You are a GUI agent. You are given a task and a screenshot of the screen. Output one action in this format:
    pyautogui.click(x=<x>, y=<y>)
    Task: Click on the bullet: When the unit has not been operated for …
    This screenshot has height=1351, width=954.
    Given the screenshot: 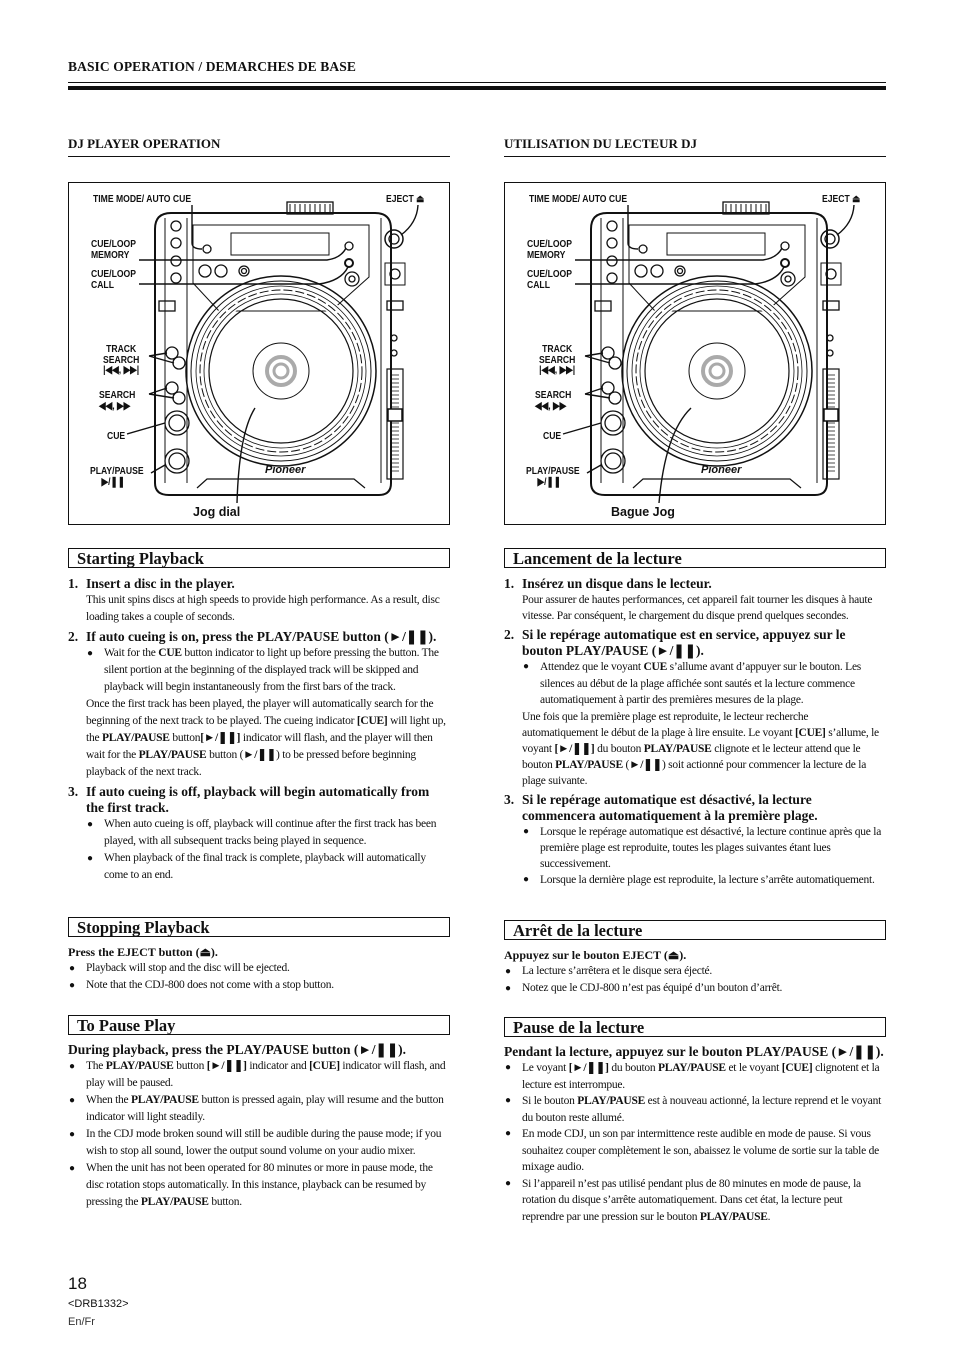 What is the action you would take?
    pyautogui.click(x=259, y=1185)
    